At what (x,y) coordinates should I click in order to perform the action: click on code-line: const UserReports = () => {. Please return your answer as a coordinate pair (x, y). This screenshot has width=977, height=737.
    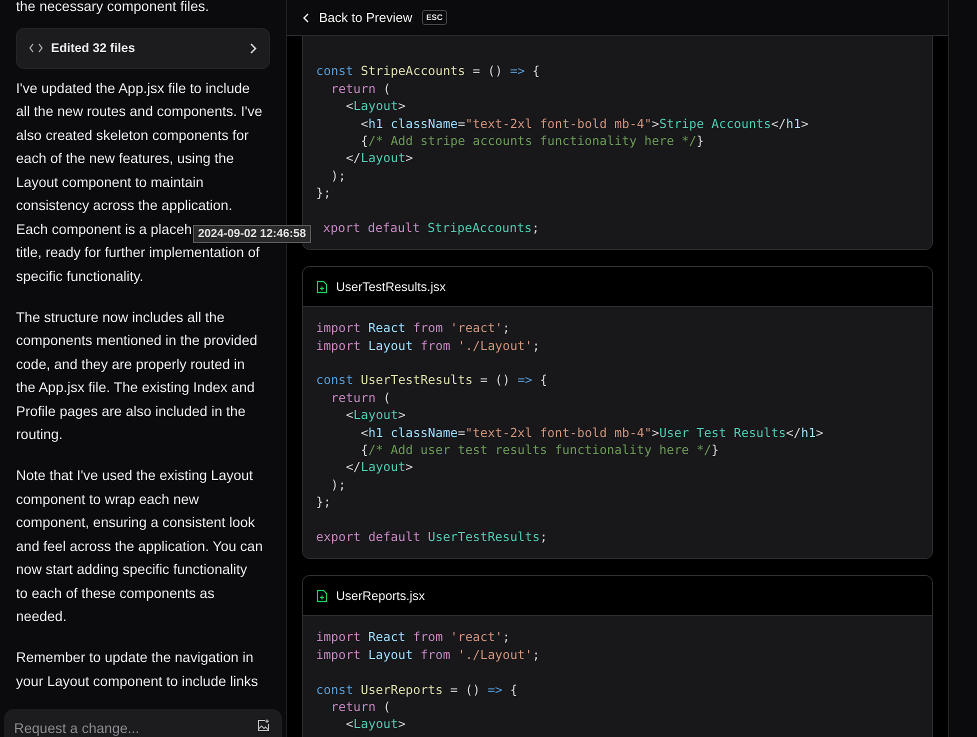
    Looking at the image, I should click on (417, 689).